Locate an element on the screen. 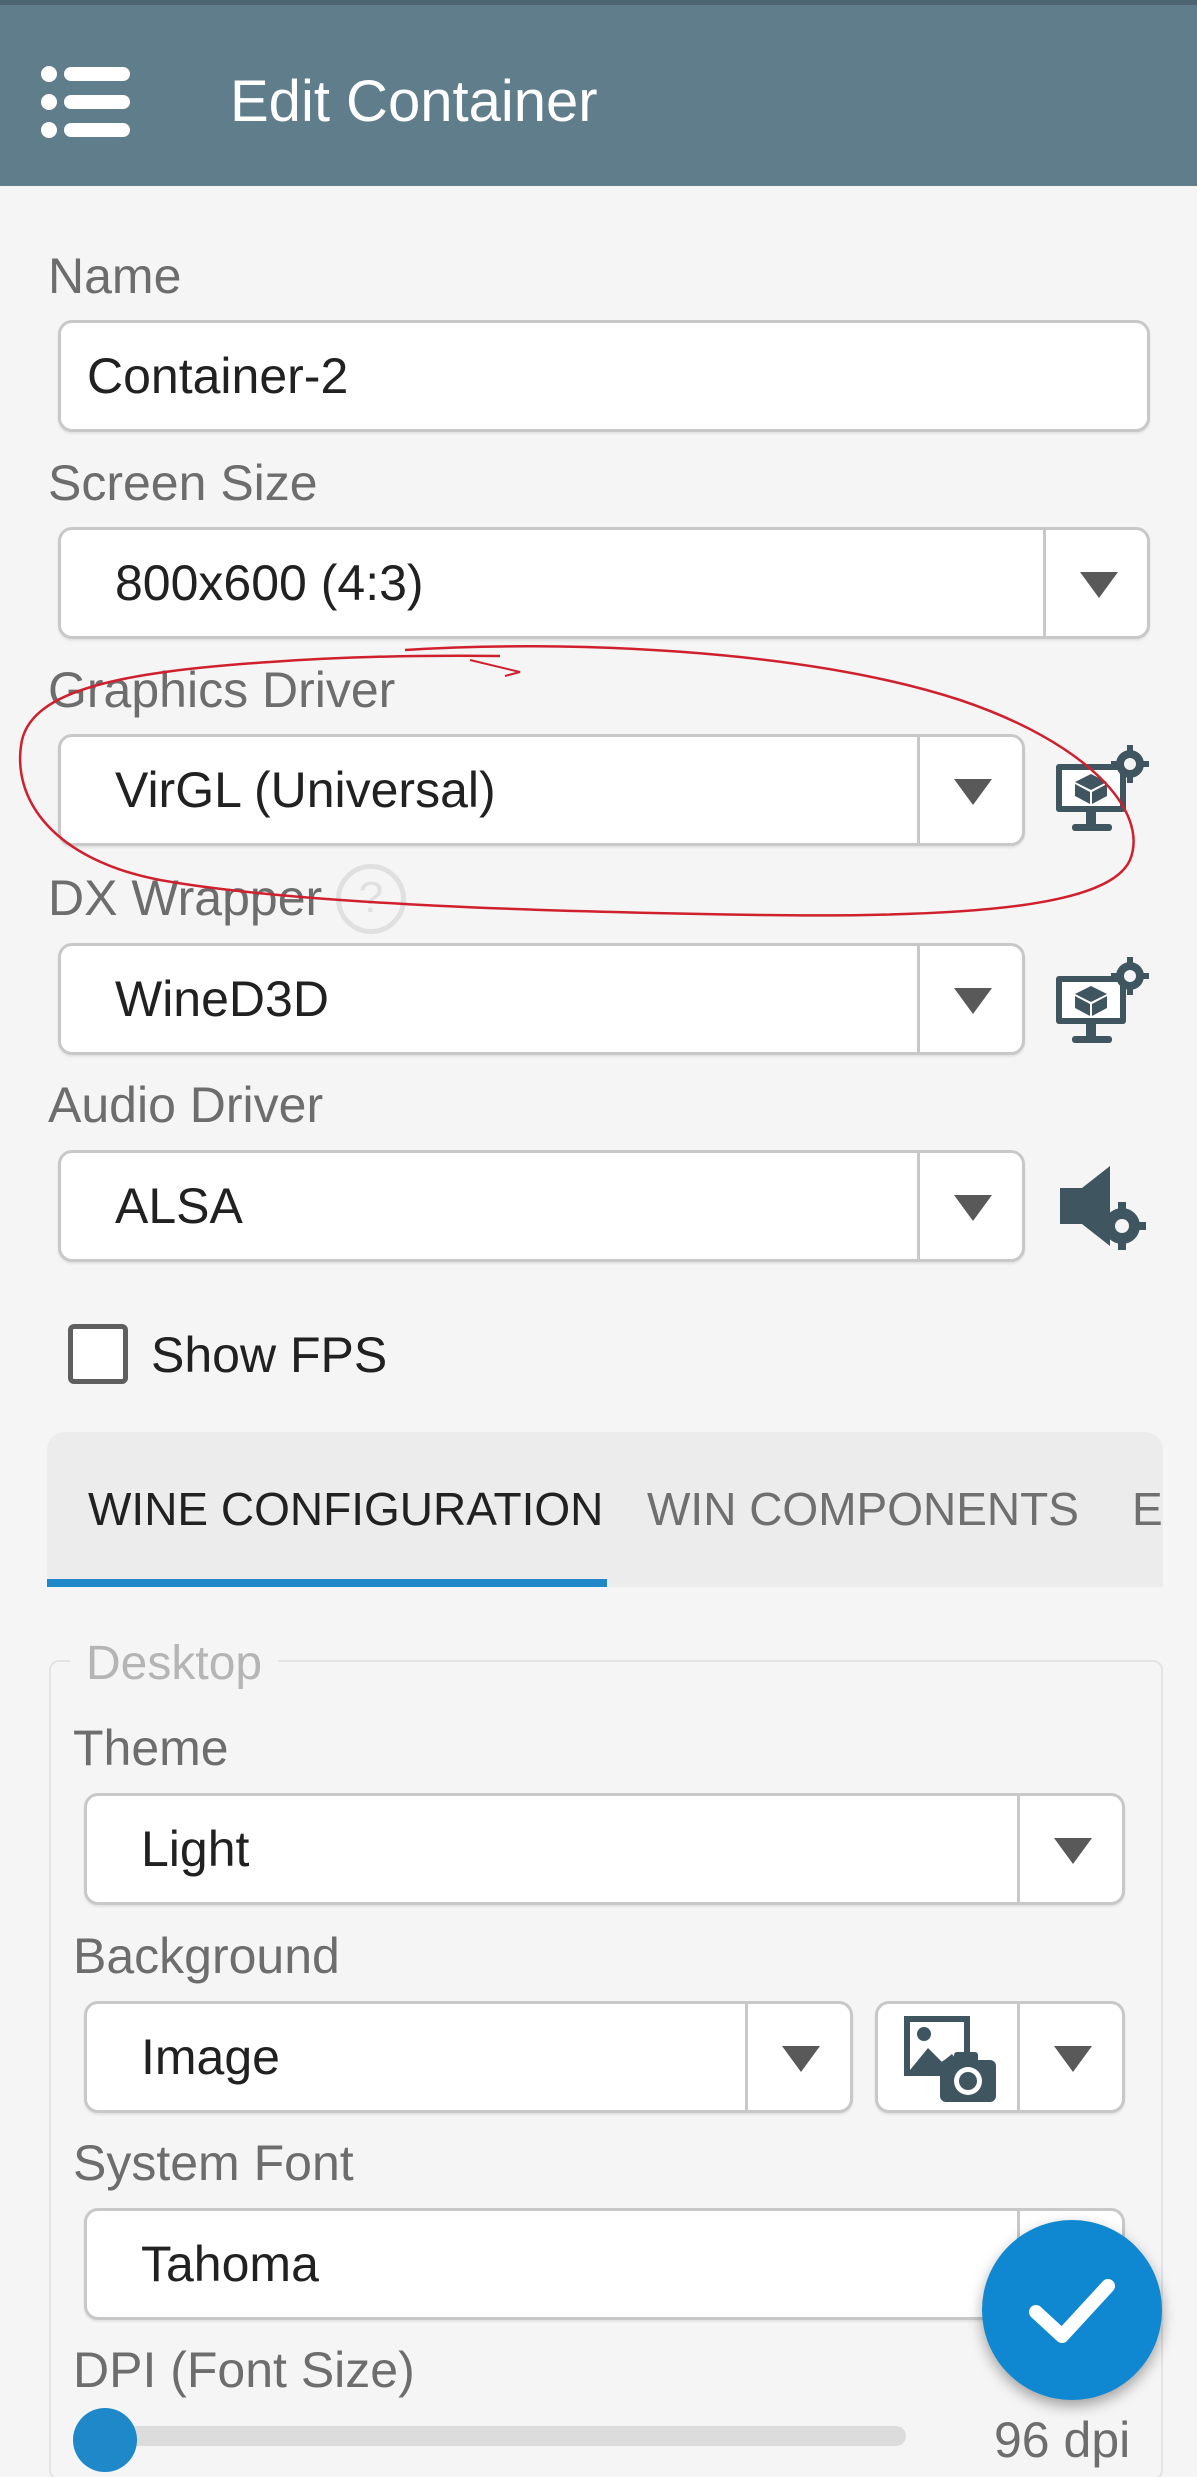 The width and height of the screenshot is (1197, 2477). dx-wrapper-label: DX Wrapper is located at coordinates (185, 898).